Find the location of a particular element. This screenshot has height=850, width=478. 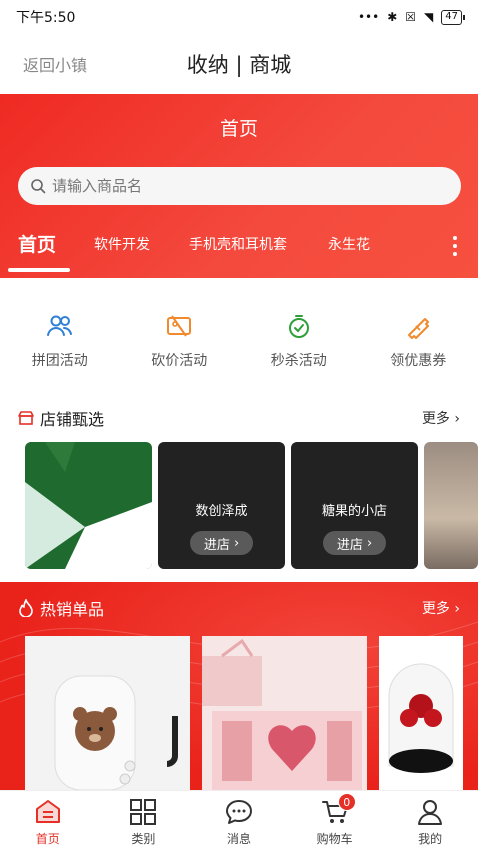

sim-off-icon: ☒ is located at coordinates (411, 17).